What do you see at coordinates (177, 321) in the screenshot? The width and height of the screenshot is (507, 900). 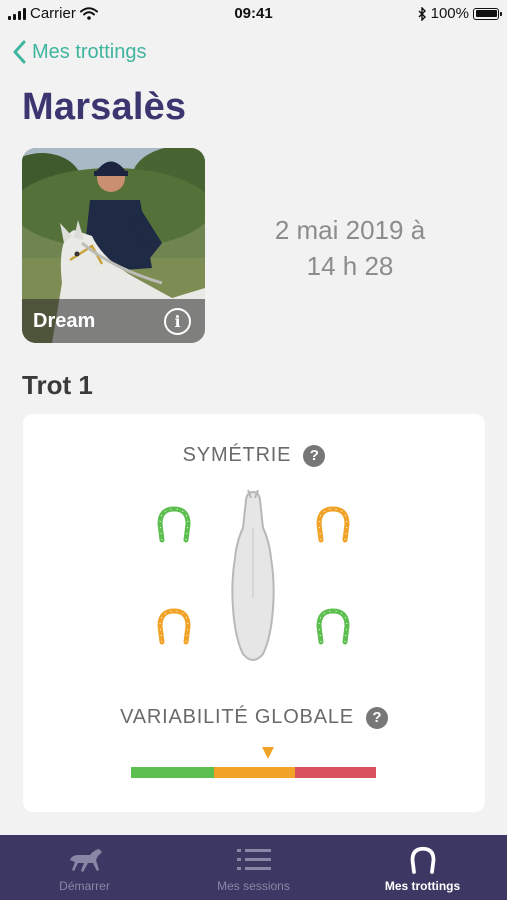 I see `info-icon: i` at bounding box center [177, 321].